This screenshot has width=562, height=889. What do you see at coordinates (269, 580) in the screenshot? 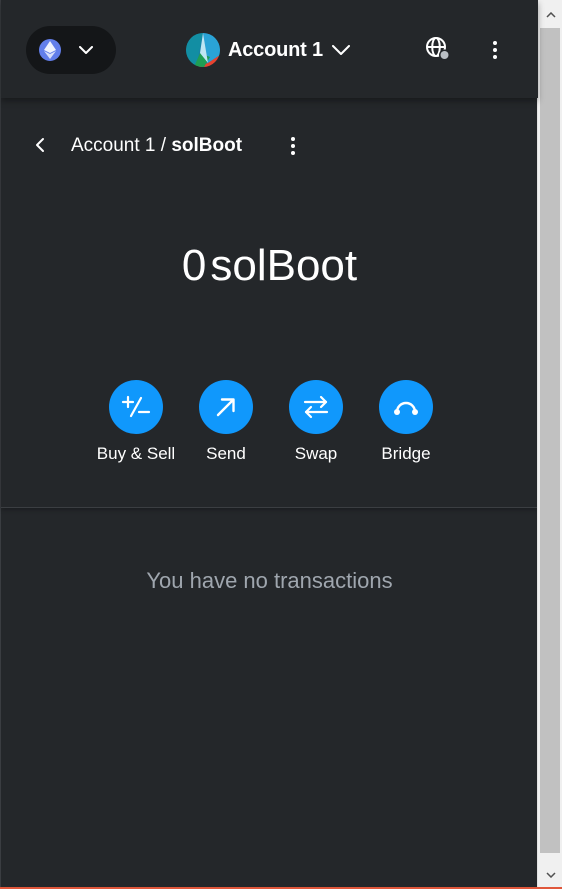
I see `empty-activity-message: You have no transactions` at bounding box center [269, 580].